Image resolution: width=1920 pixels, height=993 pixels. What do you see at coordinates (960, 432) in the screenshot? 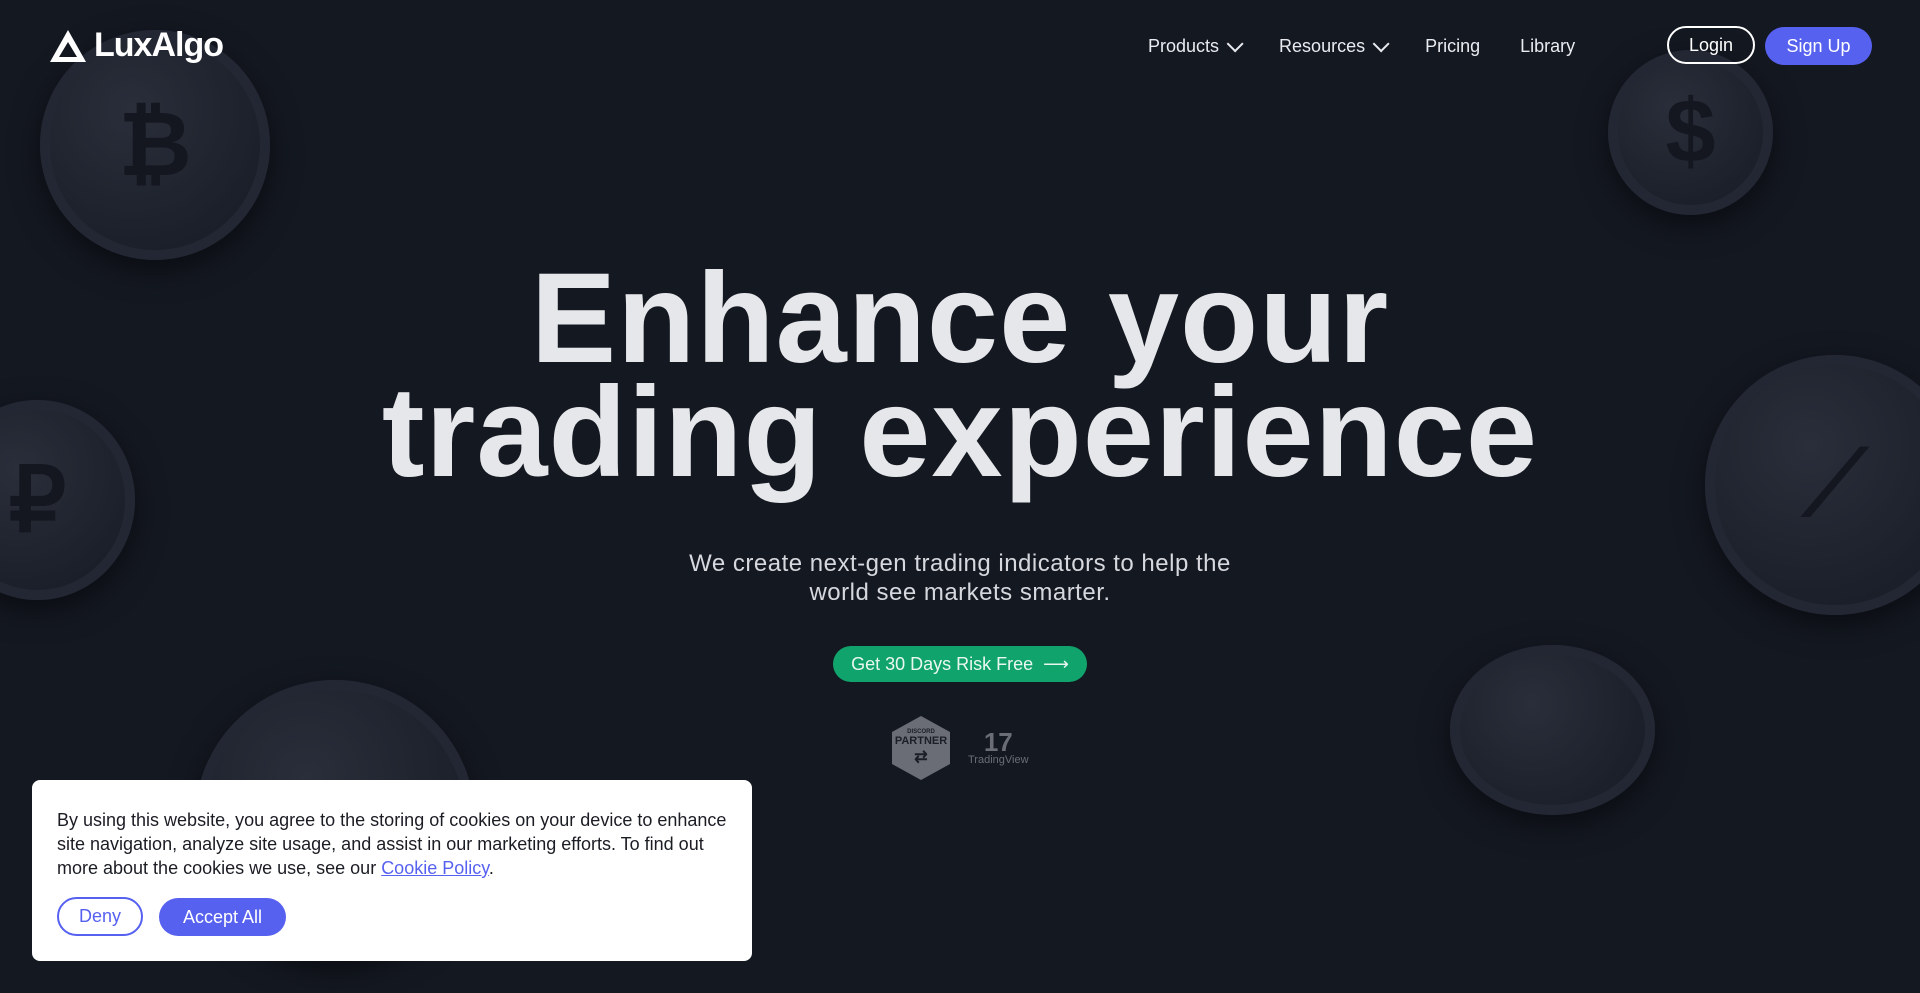
I see `hero-title-line-2: trading experience` at bounding box center [960, 432].